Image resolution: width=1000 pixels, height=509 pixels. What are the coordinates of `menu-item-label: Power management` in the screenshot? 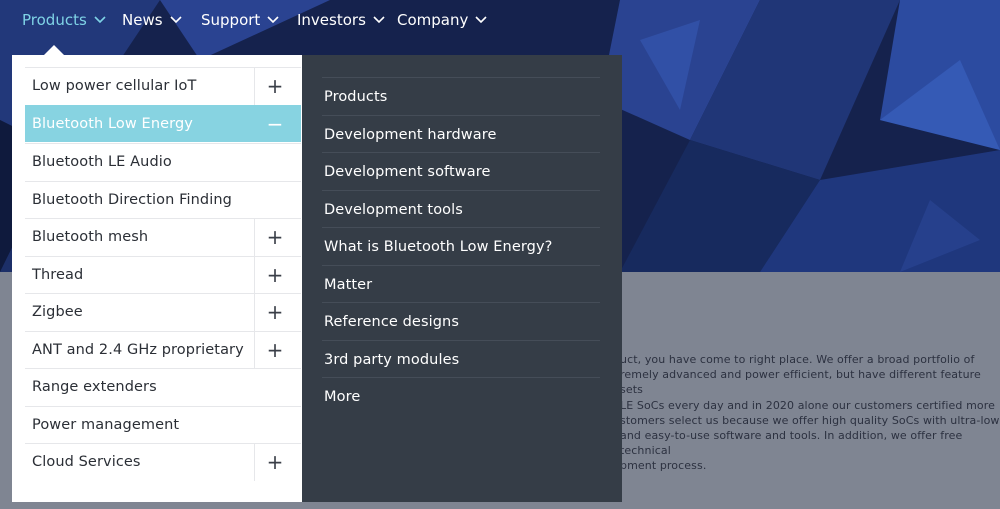 It's located at (106, 425).